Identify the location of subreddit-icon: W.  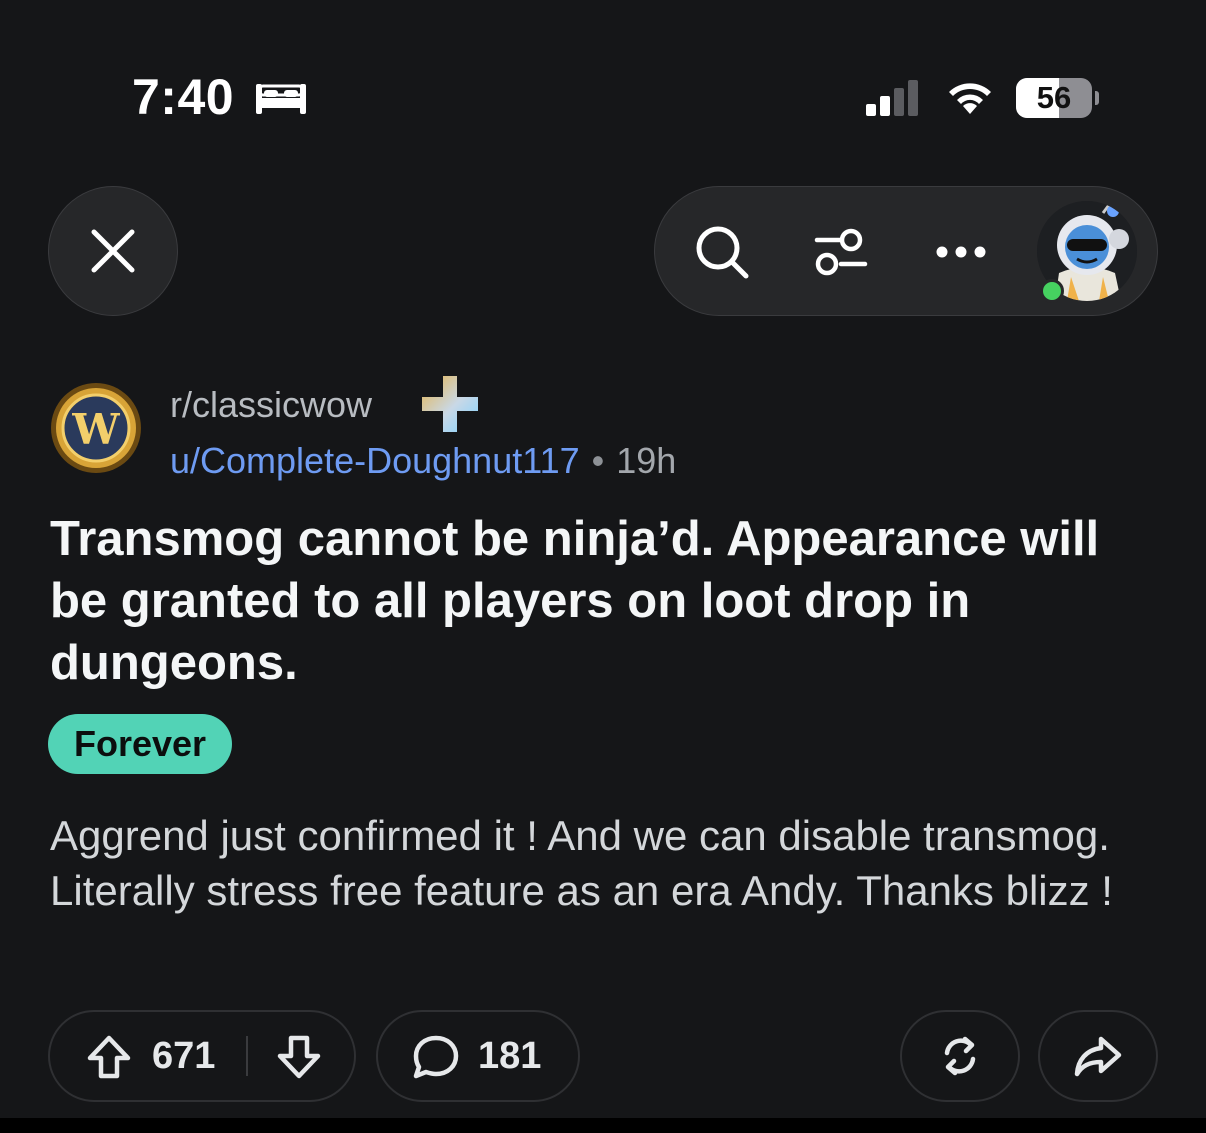
(96, 428).